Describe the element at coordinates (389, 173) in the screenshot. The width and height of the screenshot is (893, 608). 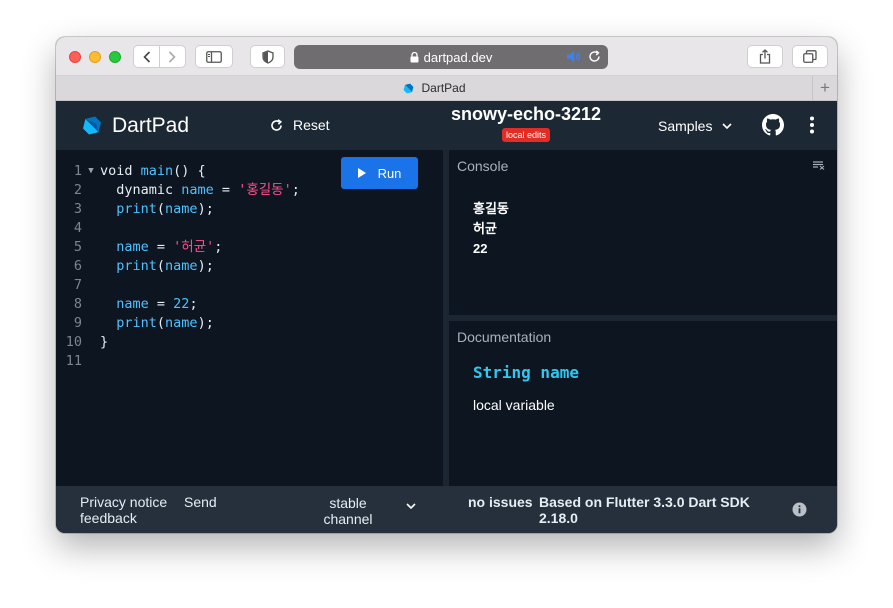
I see `run-label: Run` at that location.